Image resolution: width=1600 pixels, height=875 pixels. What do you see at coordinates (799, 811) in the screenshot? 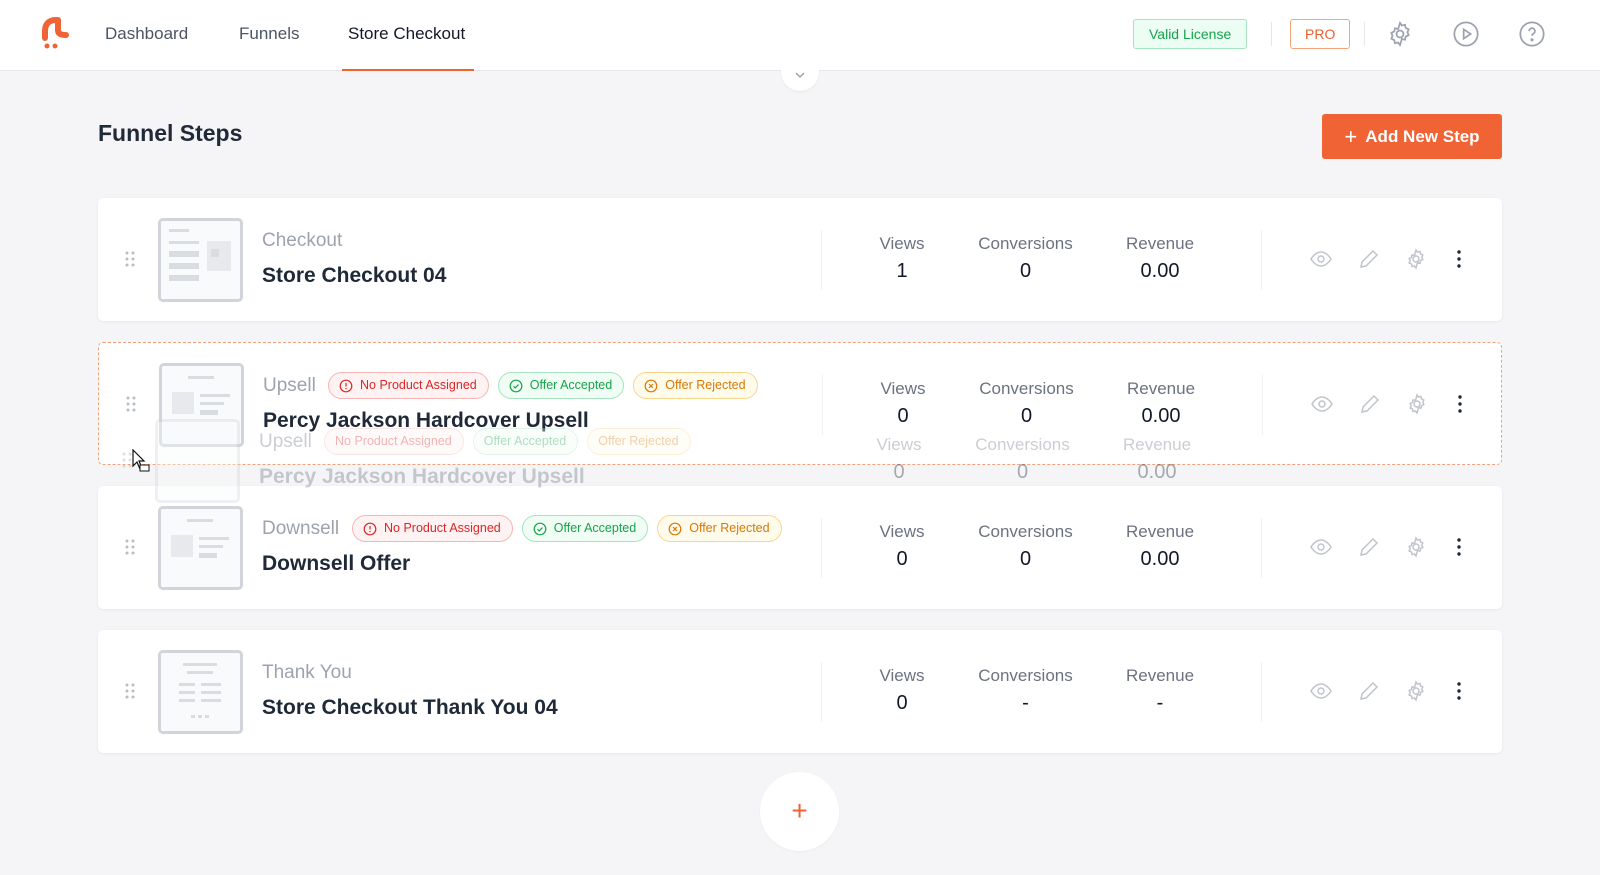
I see `add-step-circle-button: +` at bounding box center [799, 811].